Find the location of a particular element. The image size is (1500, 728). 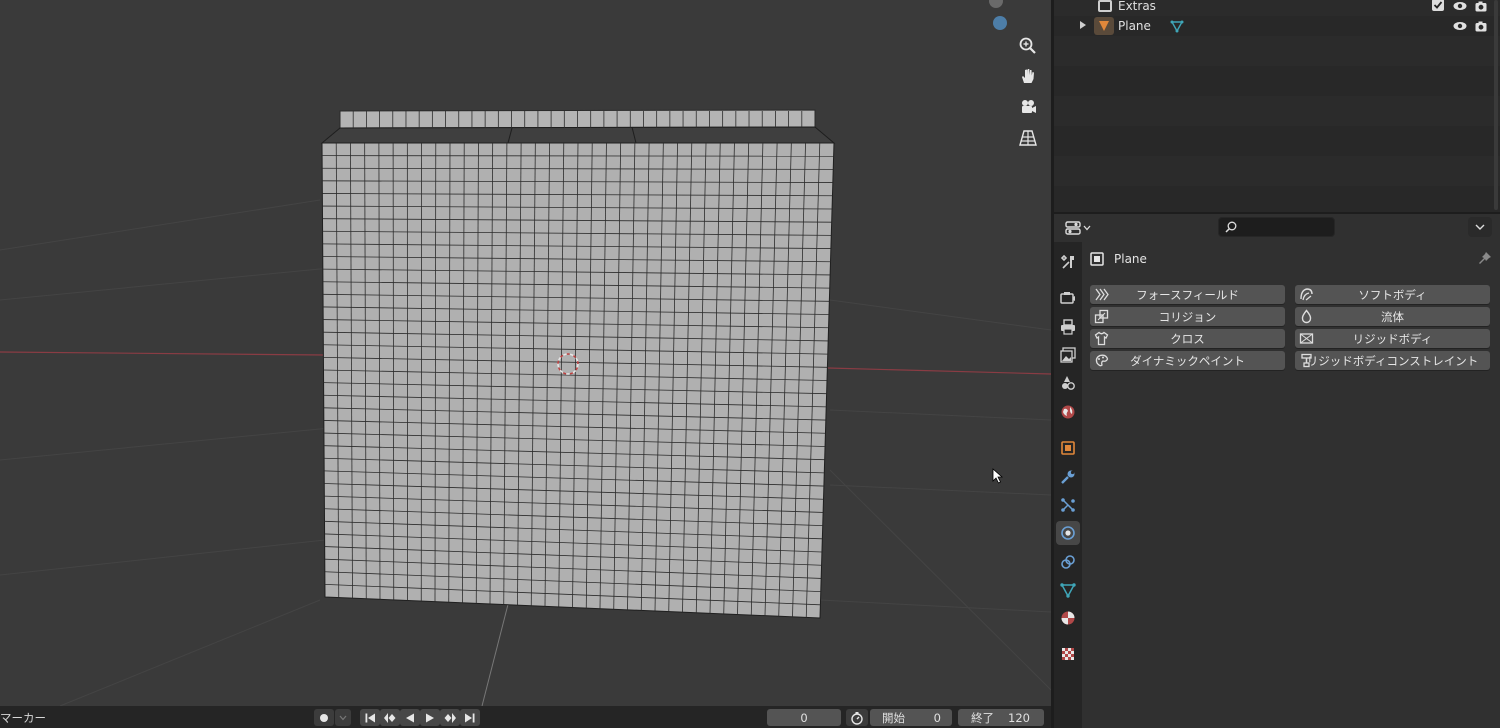

end-frame-label: 終了 is located at coordinates (982, 717).